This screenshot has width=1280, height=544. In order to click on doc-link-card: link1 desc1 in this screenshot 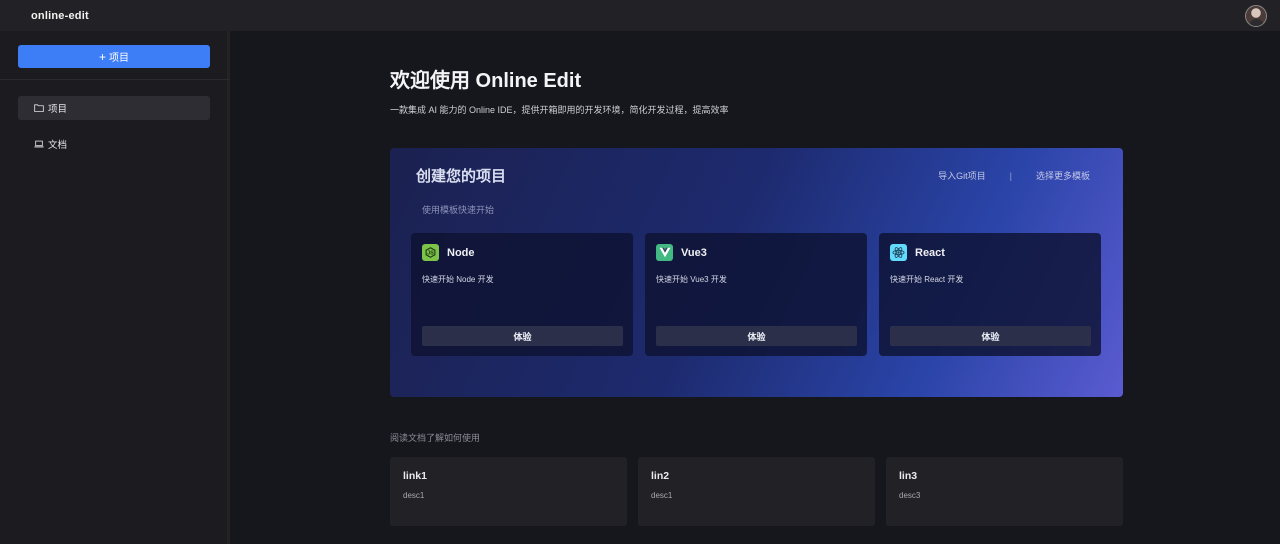, I will do `click(508, 491)`.